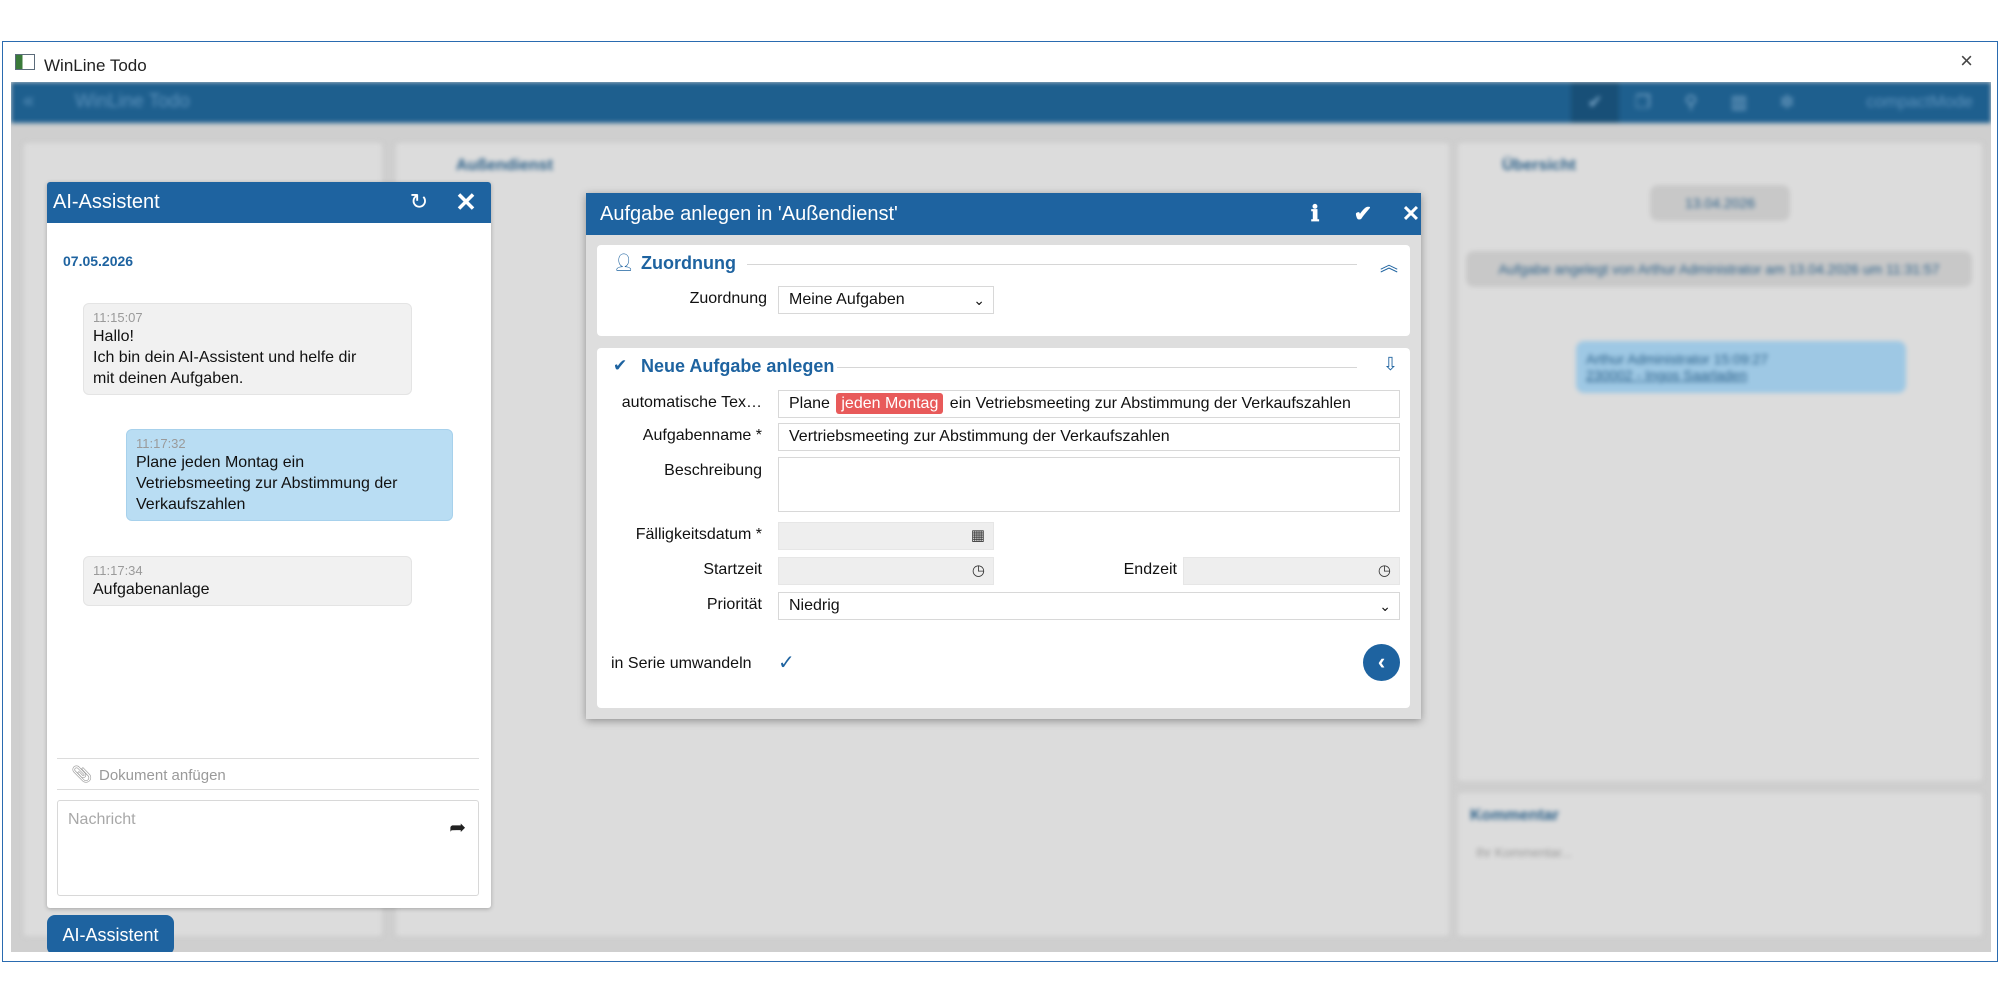  What do you see at coordinates (890, 403) in the screenshot?
I see `auto-text-highlight: jeden Montag` at bounding box center [890, 403].